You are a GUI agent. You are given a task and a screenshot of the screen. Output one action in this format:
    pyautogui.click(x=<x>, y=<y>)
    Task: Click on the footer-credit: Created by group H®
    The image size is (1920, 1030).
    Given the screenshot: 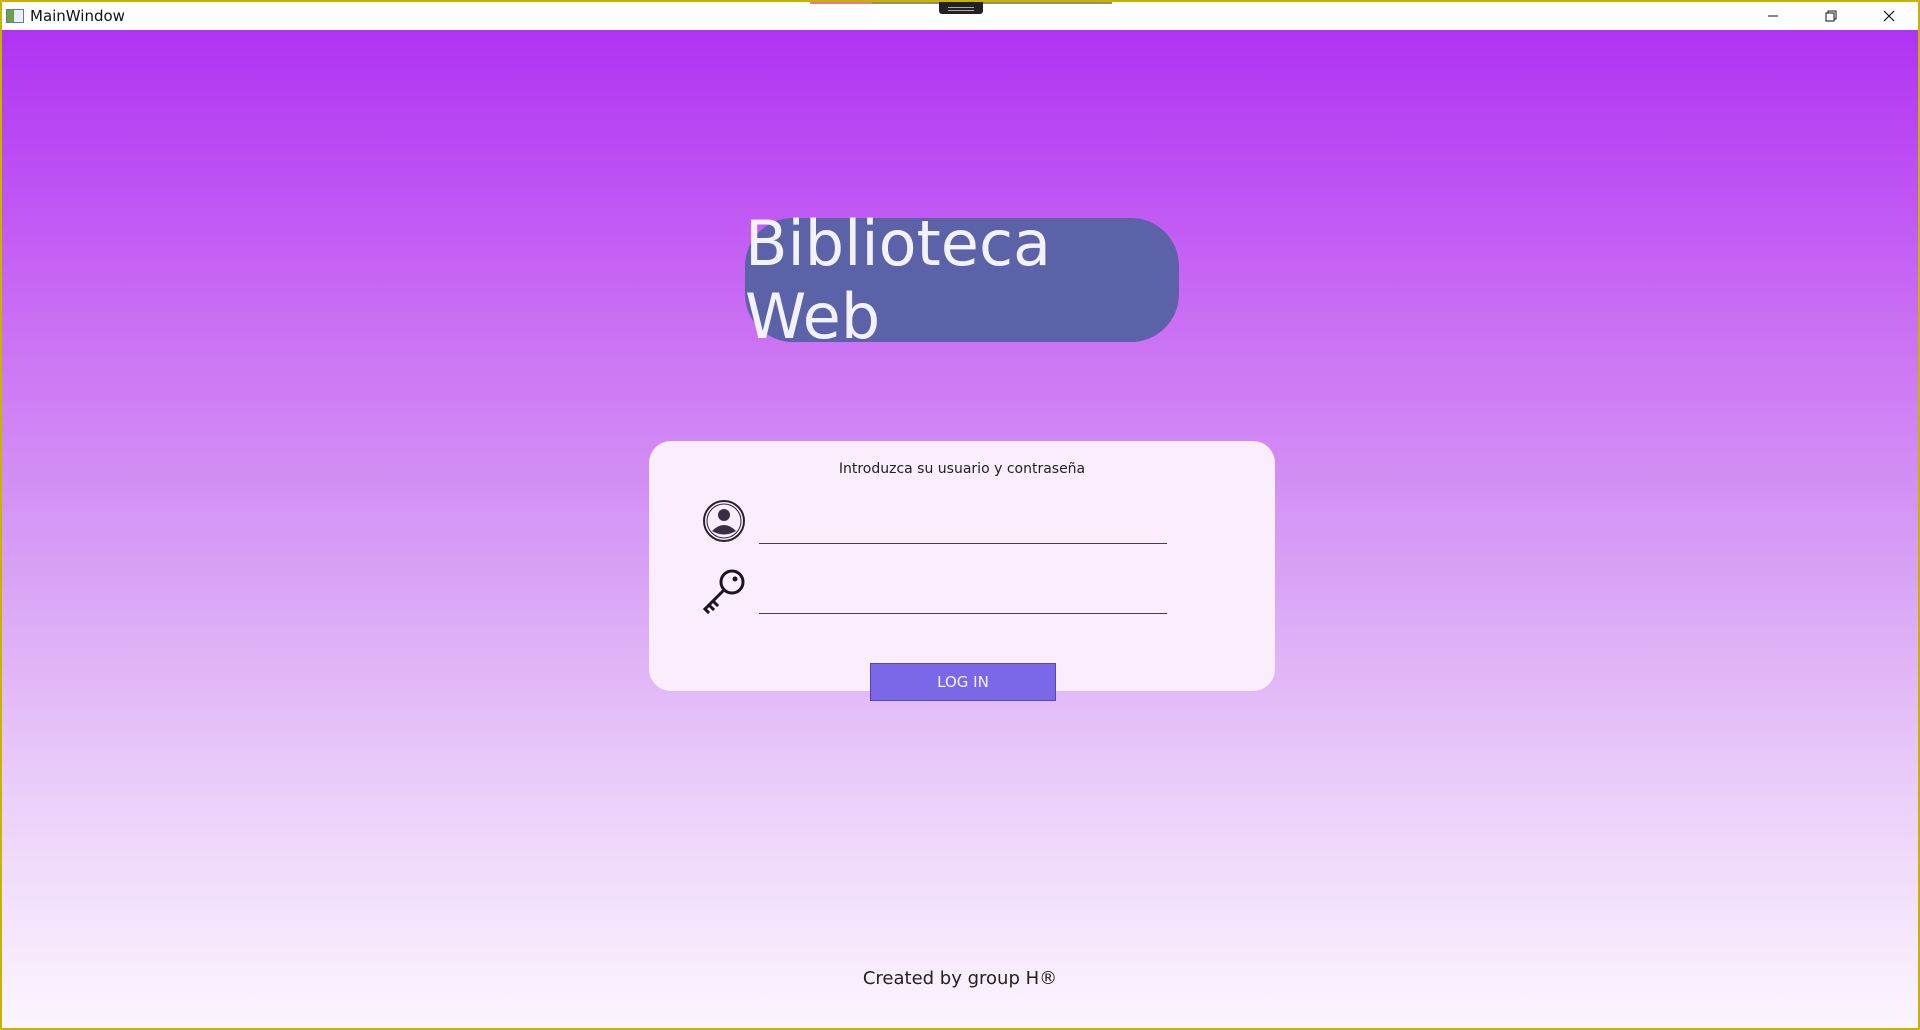 What is the action you would take?
    pyautogui.click(x=960, y=978)
    